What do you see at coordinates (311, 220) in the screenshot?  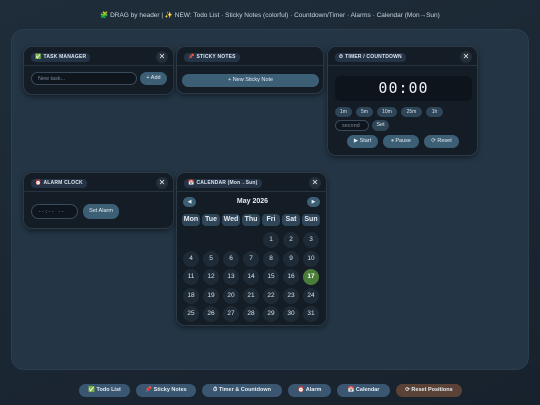 I see `weekday-header: Sun` at bounding box center [311, 220].